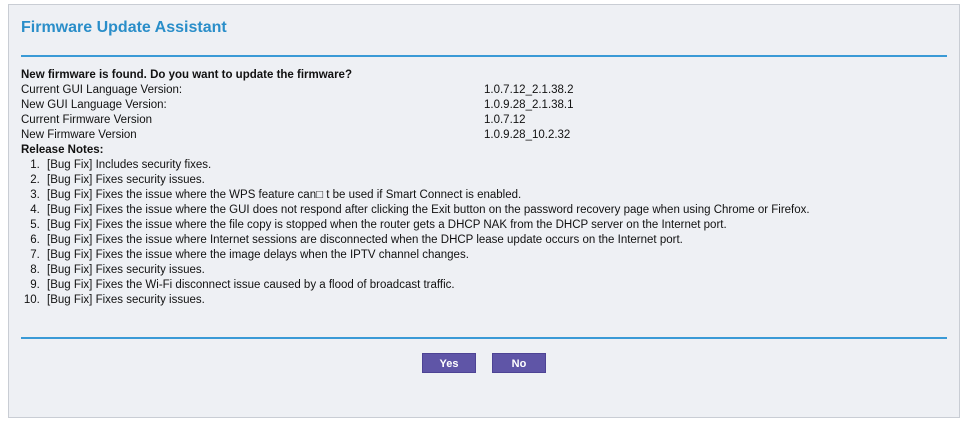 This screenshot has width=977, height=424. Describe the element at coordinates (527, 135) in the screenshot. I see `version-value: 1.0.9.28_10.2.32` at that location.